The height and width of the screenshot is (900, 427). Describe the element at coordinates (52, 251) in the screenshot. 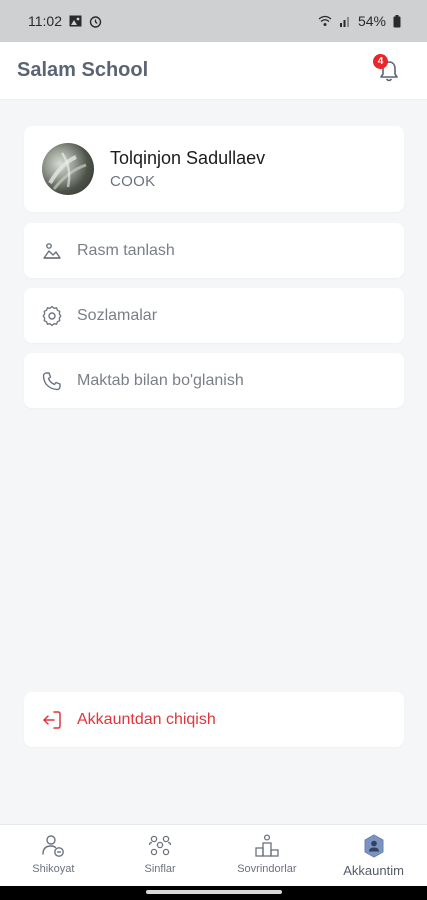

I see `image-picker-icon` at that location.